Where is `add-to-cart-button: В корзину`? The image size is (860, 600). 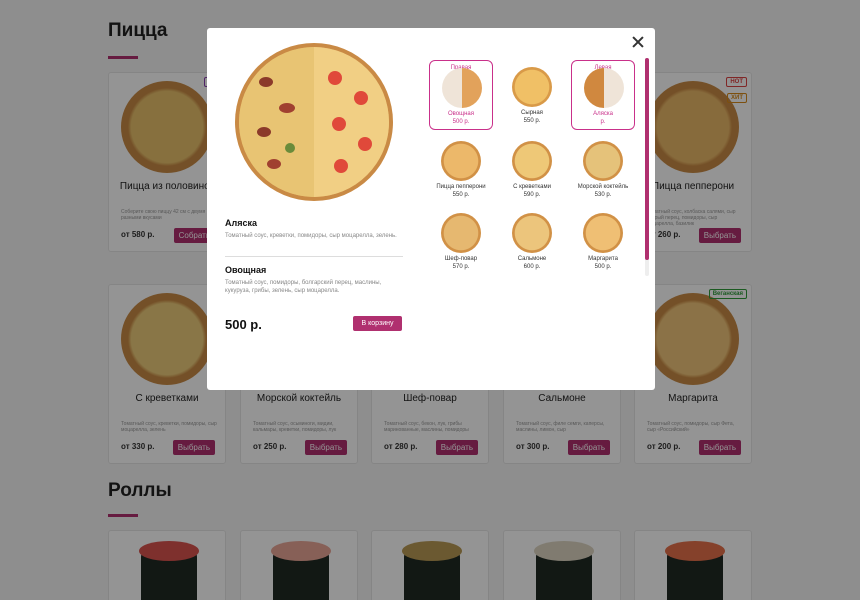
add-to-cart-button: В корзину is located at coordinates (377, 323).